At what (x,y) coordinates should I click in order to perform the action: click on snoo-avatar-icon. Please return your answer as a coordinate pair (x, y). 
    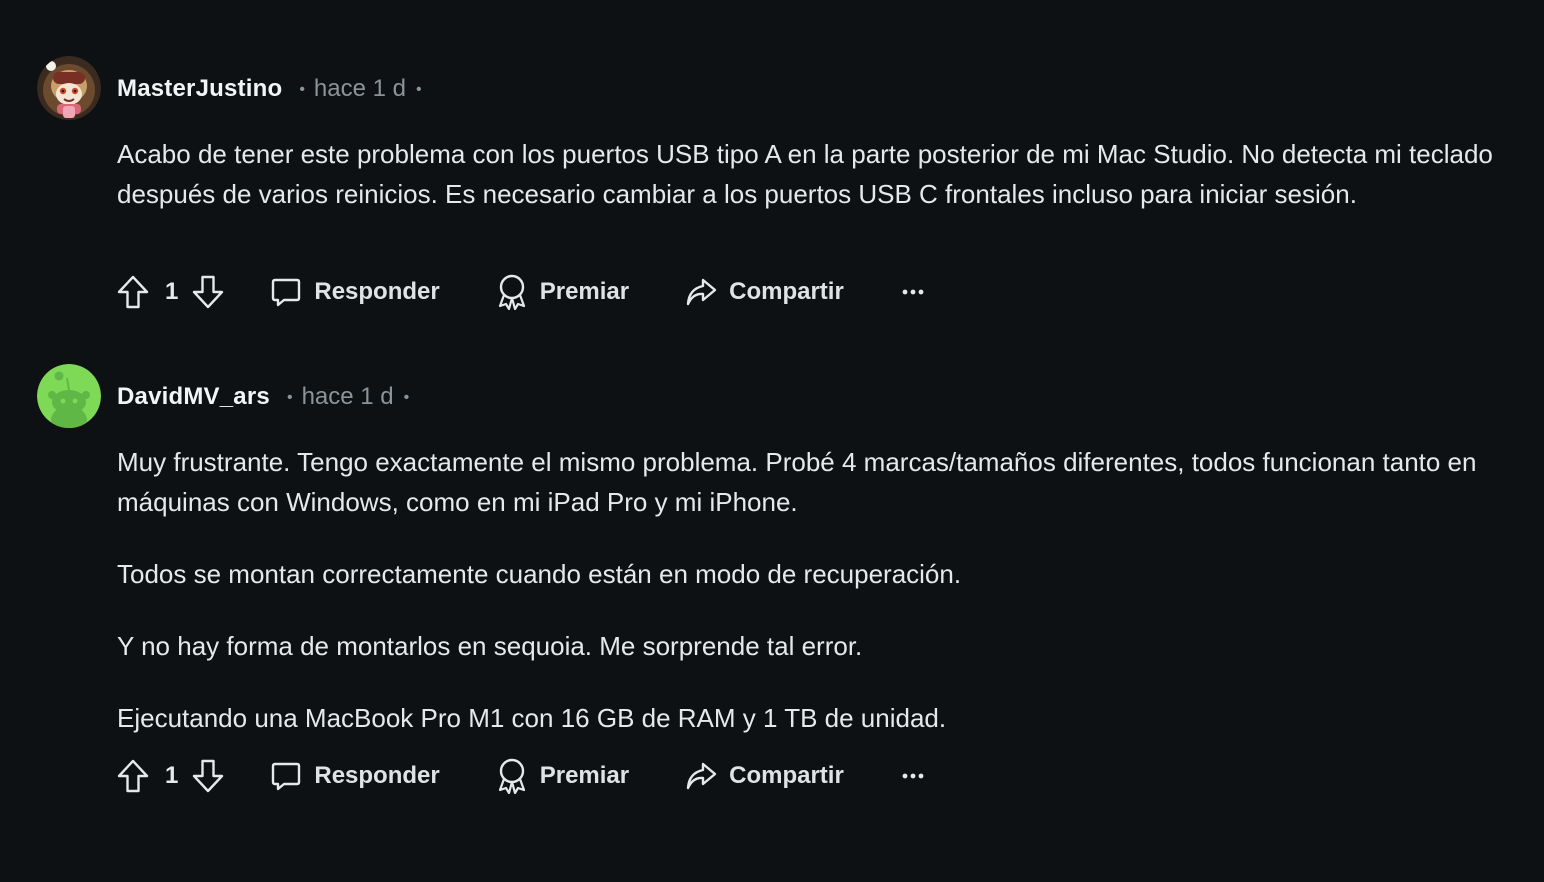
    Looking at the image, I should click on (69, 396).